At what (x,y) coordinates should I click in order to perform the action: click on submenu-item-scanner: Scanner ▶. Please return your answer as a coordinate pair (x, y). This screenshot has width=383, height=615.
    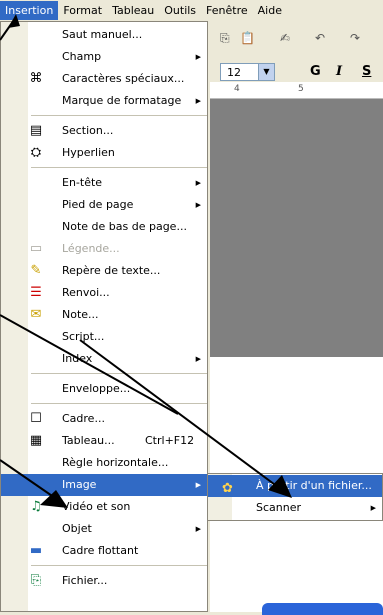
    Looking at the image, I should click on (295, 508).